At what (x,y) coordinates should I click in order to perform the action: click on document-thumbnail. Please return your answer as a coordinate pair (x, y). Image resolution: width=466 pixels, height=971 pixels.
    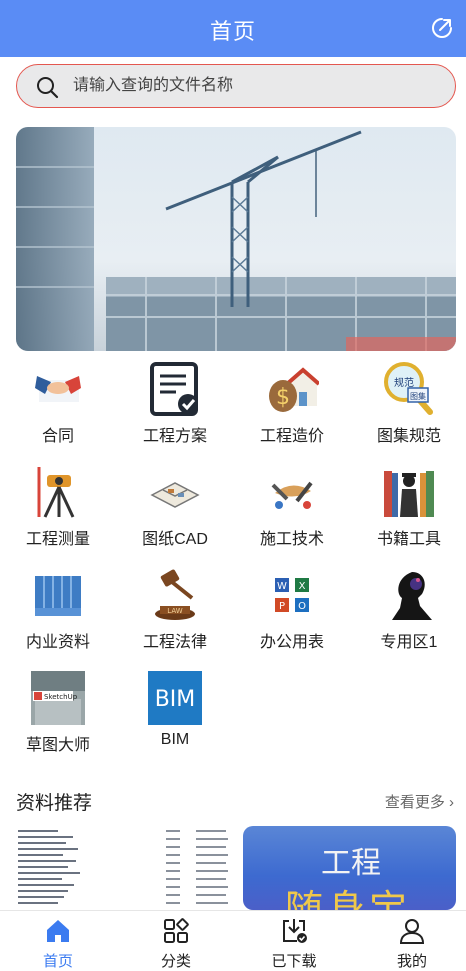
    Looking at the image, I should click on (123, 867).